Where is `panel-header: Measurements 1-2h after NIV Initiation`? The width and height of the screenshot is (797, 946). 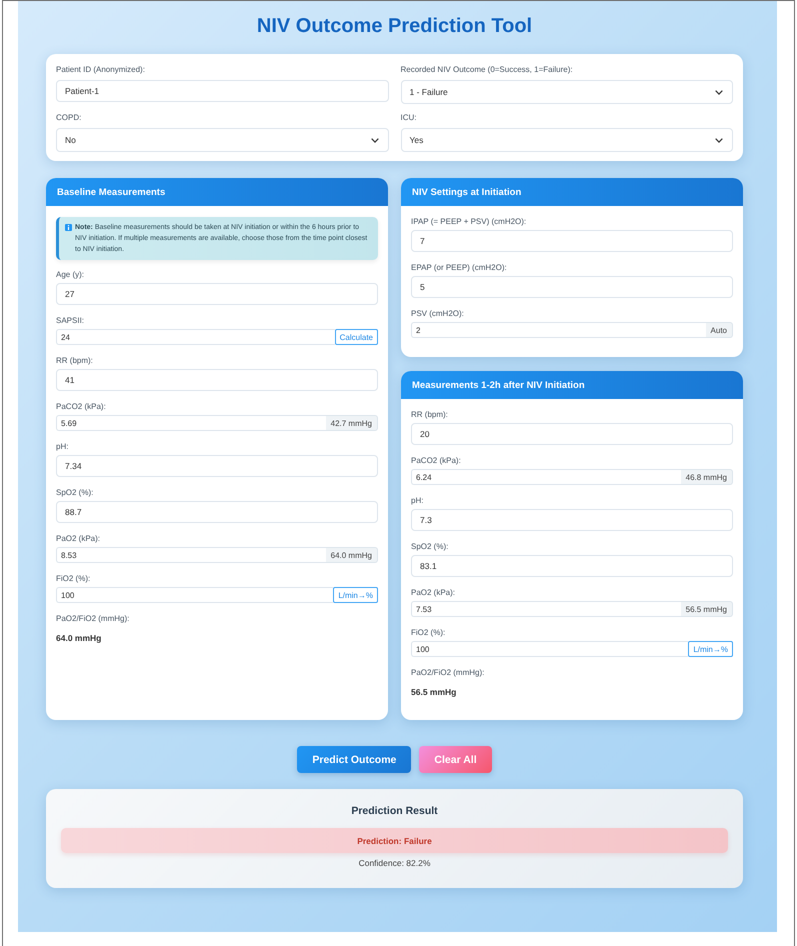 panel-header: Measurements 1-2h after NIV Initiation is located at coordinates (572, 385).